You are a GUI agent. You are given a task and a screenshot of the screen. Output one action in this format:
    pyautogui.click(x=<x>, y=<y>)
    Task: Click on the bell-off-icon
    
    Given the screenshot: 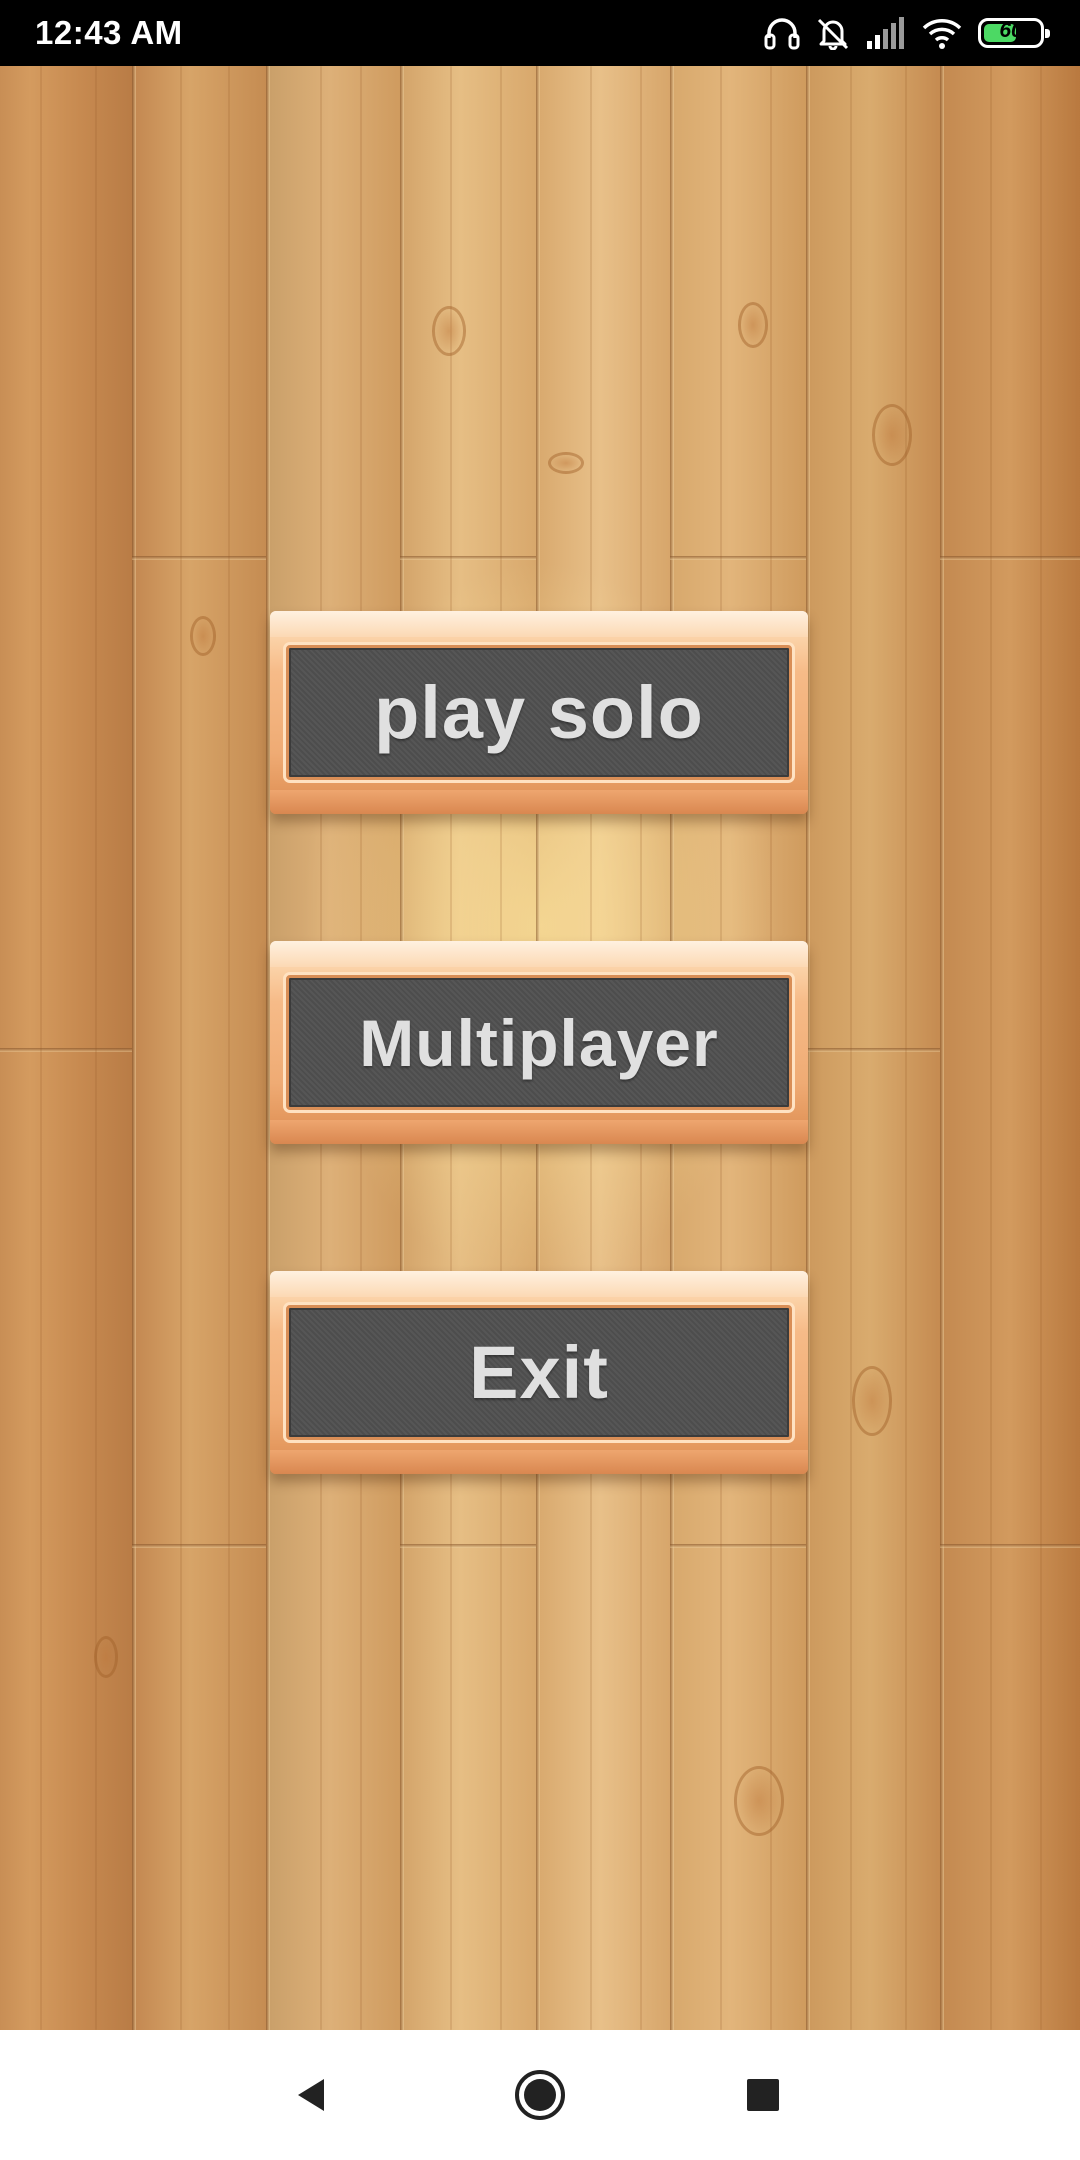 What is the action you would take?
    pyautogui.click(x=833, y=33)
    